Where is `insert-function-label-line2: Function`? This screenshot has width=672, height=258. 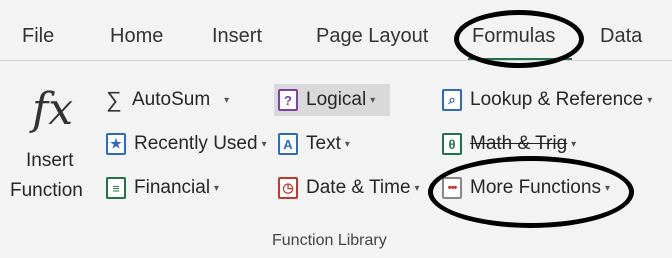
insert-function-label-line2: Function is located at coordinates (46, 190).